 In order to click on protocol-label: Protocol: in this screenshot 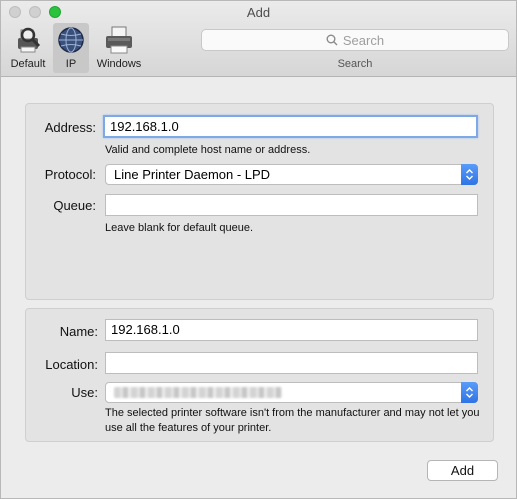, I will do `click(70, 174)`.